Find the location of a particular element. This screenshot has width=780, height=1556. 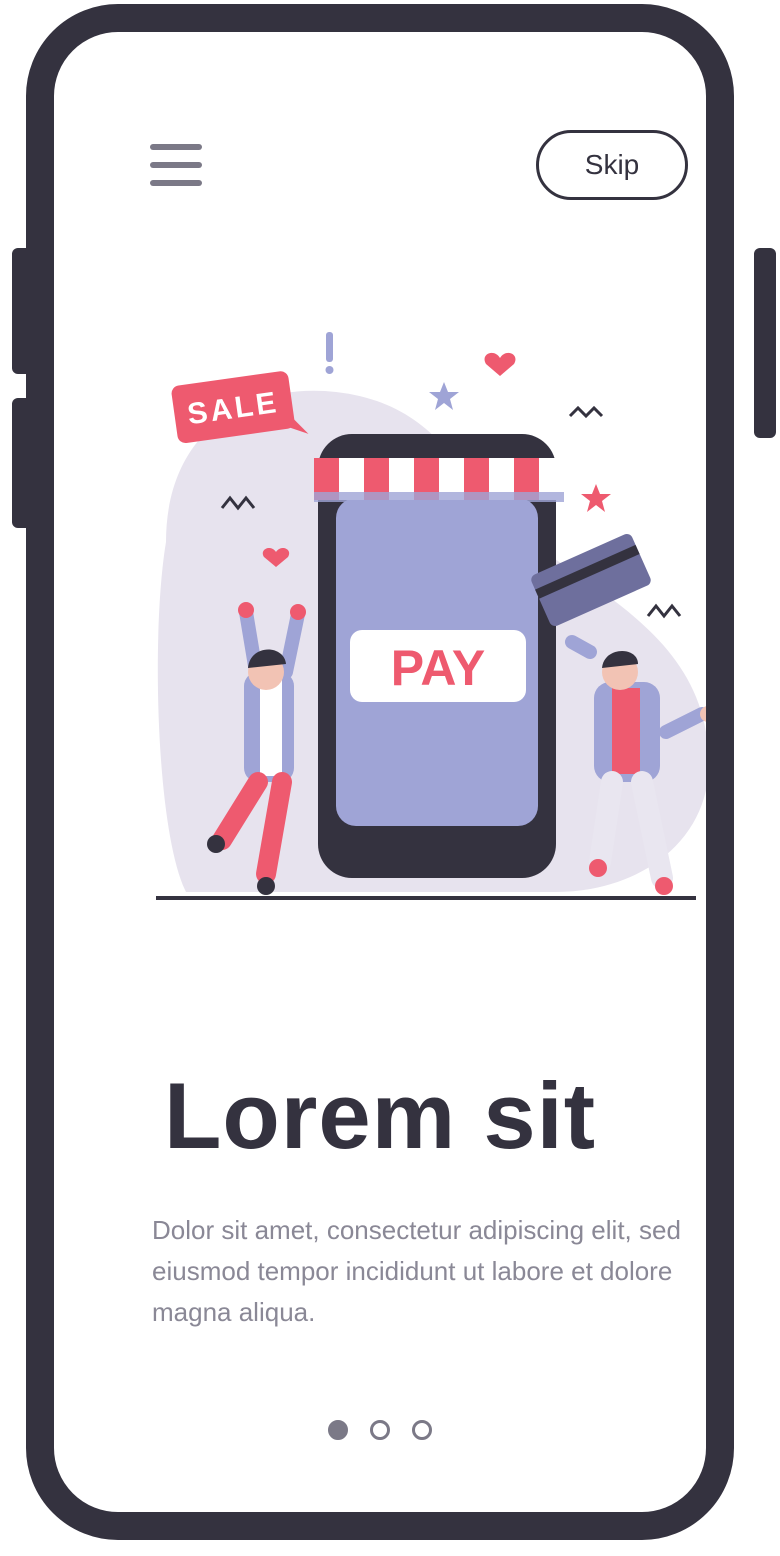

pagination-dots is located at coordinates (380, 1430).